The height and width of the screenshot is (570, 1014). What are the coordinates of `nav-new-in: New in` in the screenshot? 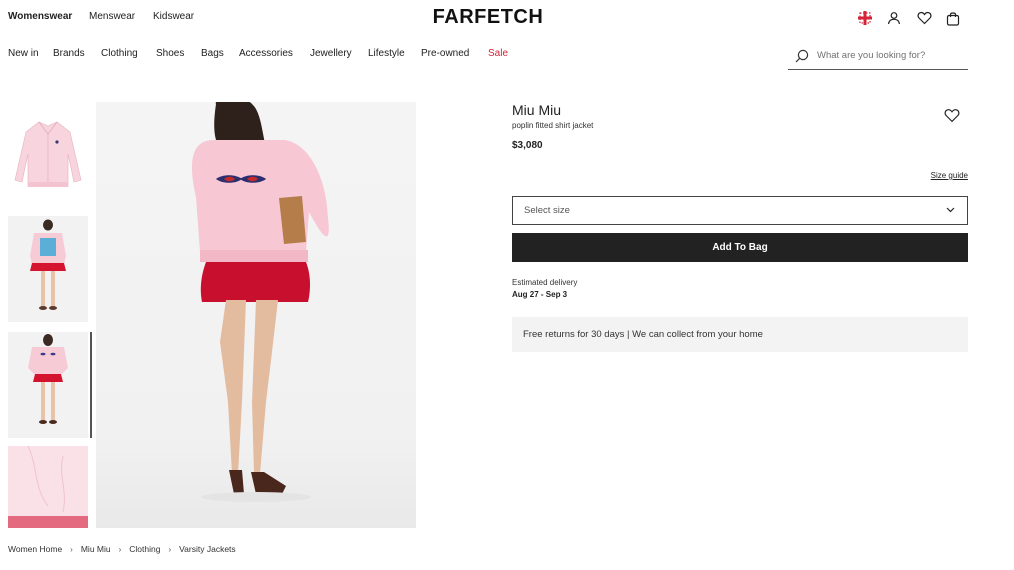 It's located at (23, 53).